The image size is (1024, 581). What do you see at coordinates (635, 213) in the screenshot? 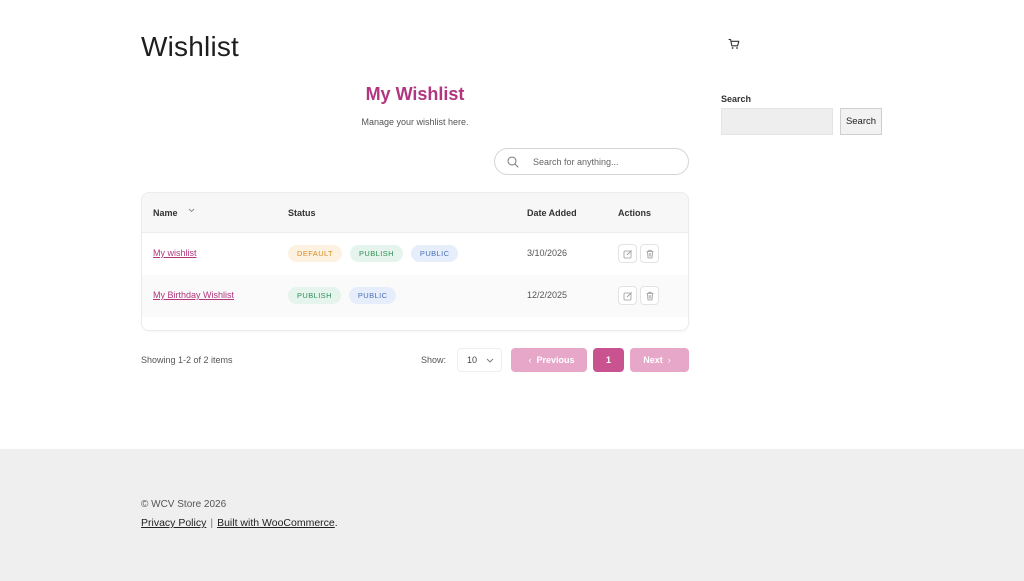
I see `column-header-actions: Actions` at bounding box center [635, 213].